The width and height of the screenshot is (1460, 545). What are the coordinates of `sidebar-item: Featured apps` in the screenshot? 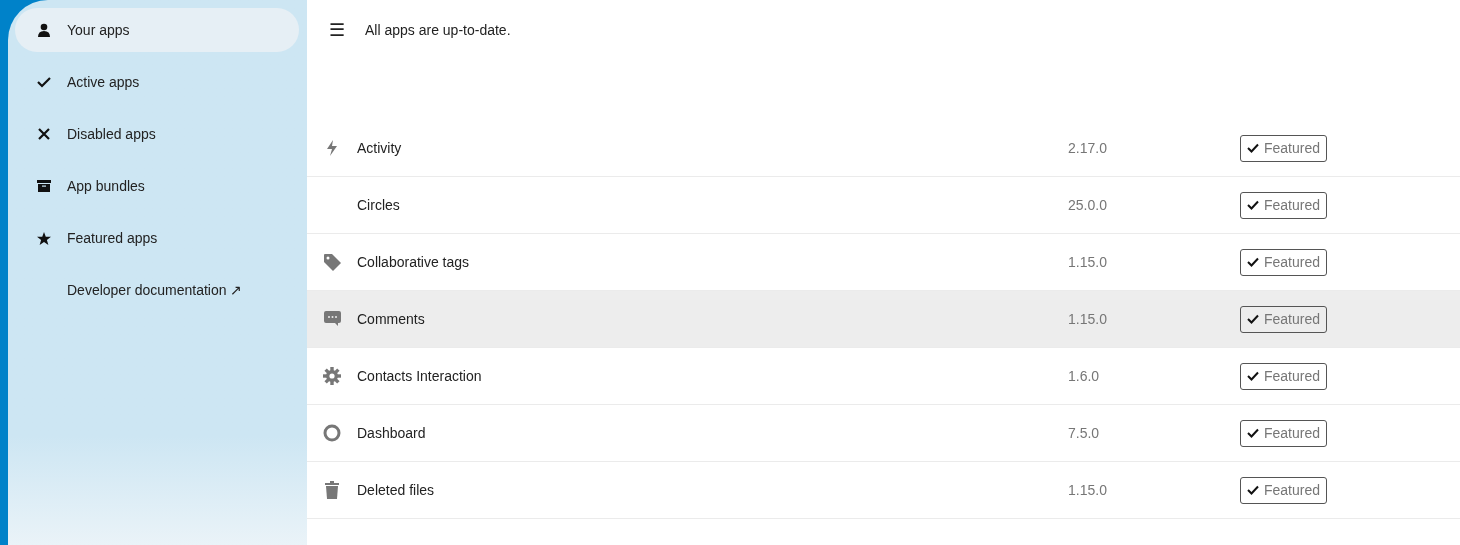 It's located at (157, 238).